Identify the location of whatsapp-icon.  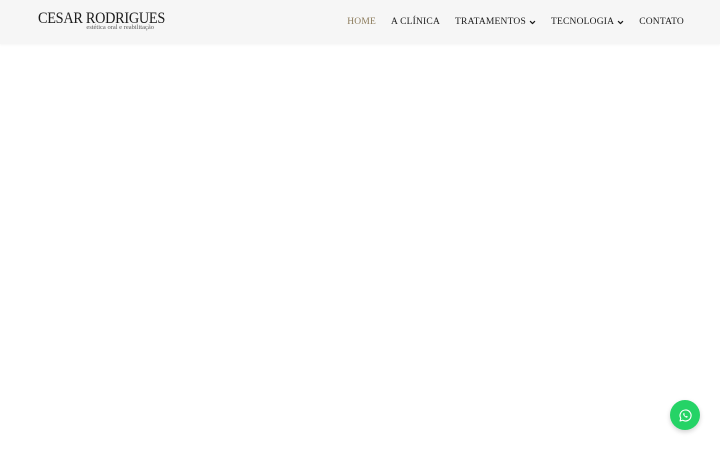
(685, 415).